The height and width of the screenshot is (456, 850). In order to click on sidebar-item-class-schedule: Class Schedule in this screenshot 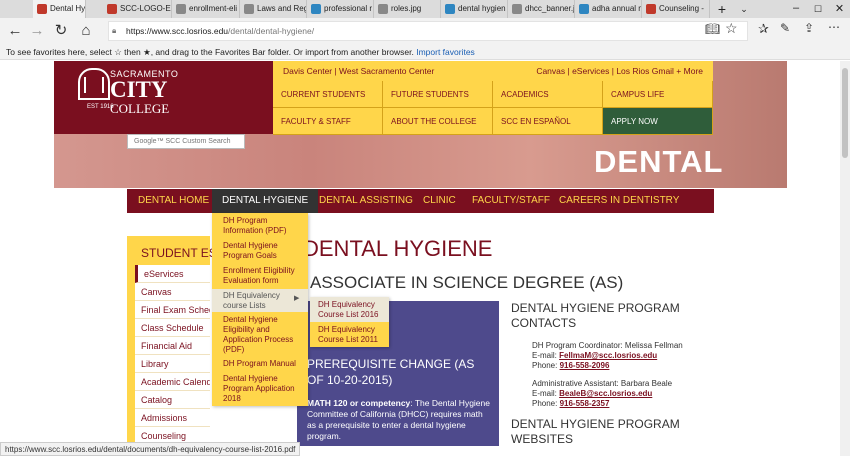, I will do `click(172, 328)`.